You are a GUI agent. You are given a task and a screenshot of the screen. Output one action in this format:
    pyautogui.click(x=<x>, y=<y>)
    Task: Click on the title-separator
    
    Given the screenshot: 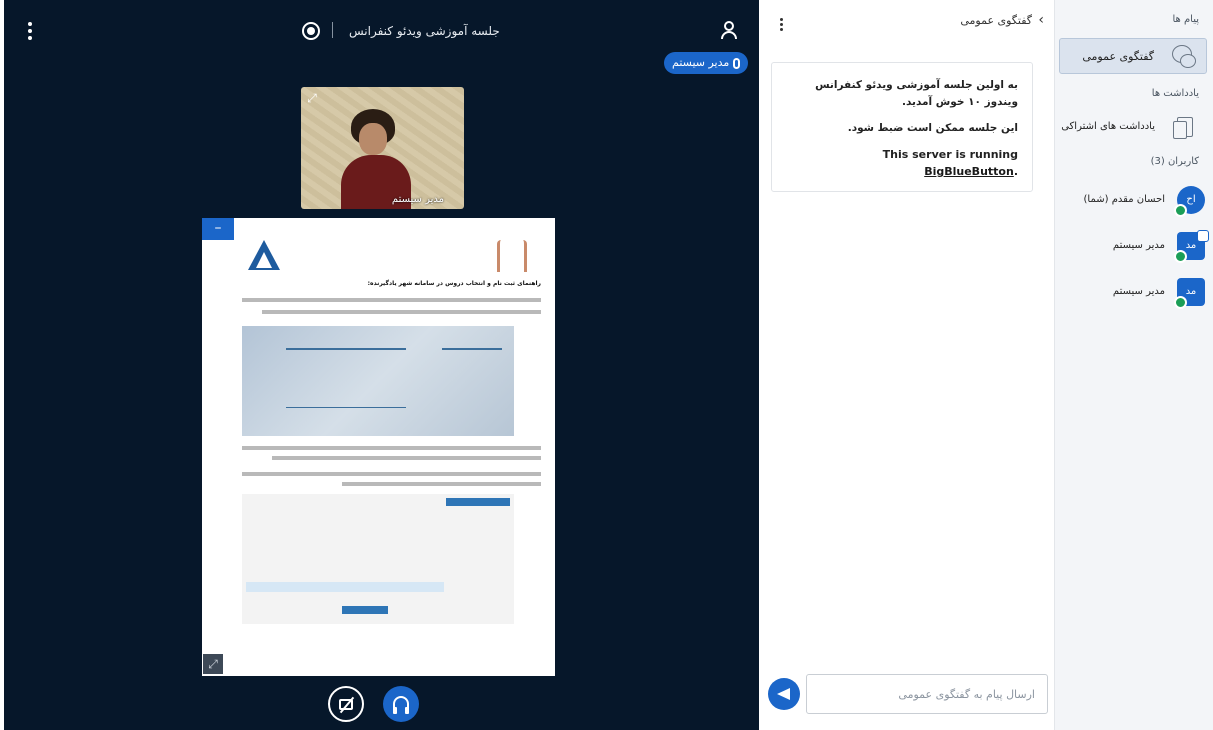 What is the action you would take?
    pyautogui.click(x=332, y=30)
    